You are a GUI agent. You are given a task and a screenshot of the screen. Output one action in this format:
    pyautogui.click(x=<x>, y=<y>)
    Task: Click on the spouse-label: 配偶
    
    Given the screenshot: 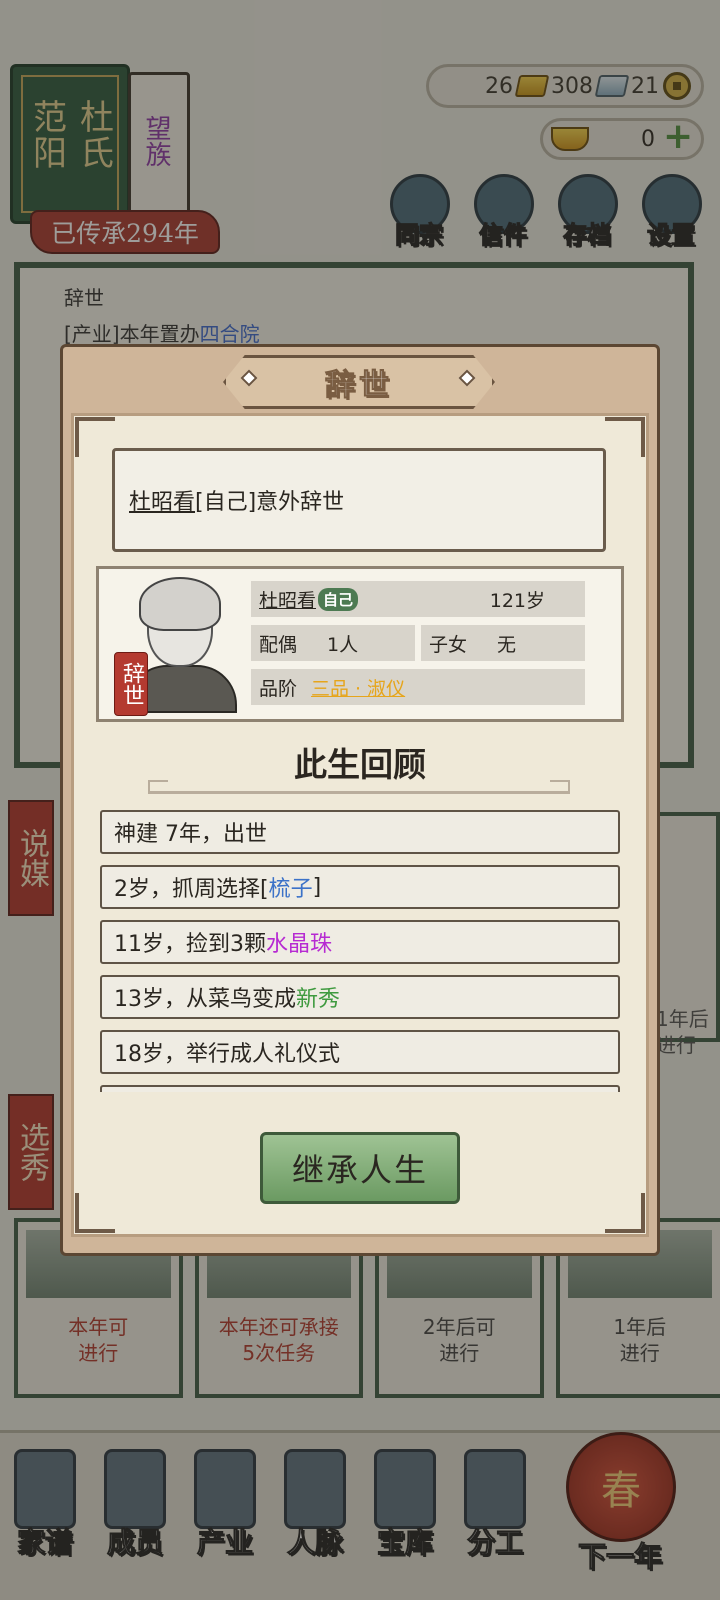 What is the action you would take?
    pyautogui.click(x=278, y=644)
    